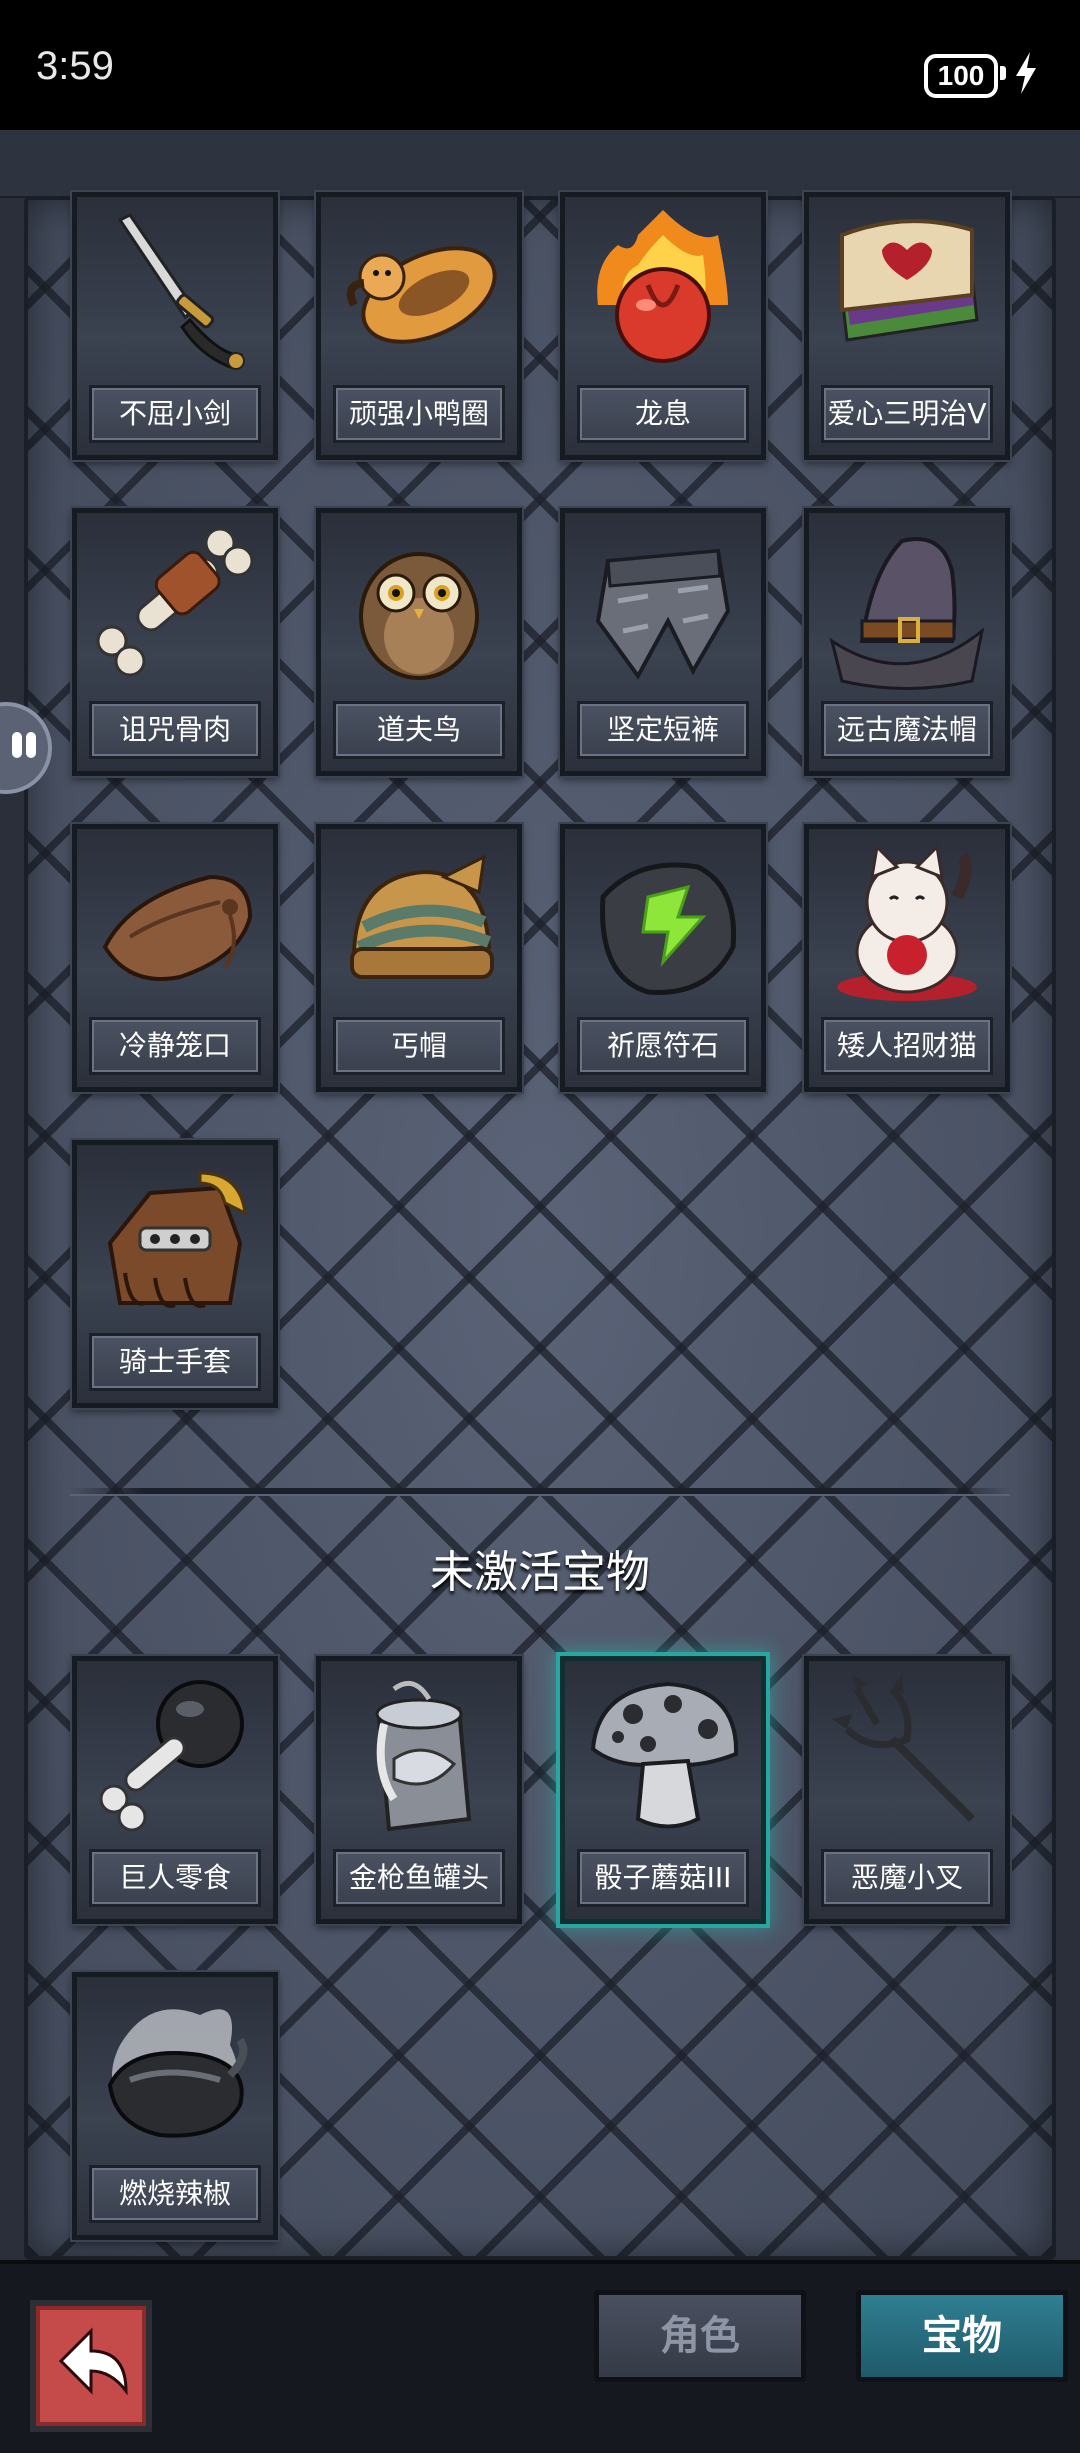  I want to click on lucky-cat-icon, so click(907, 922).